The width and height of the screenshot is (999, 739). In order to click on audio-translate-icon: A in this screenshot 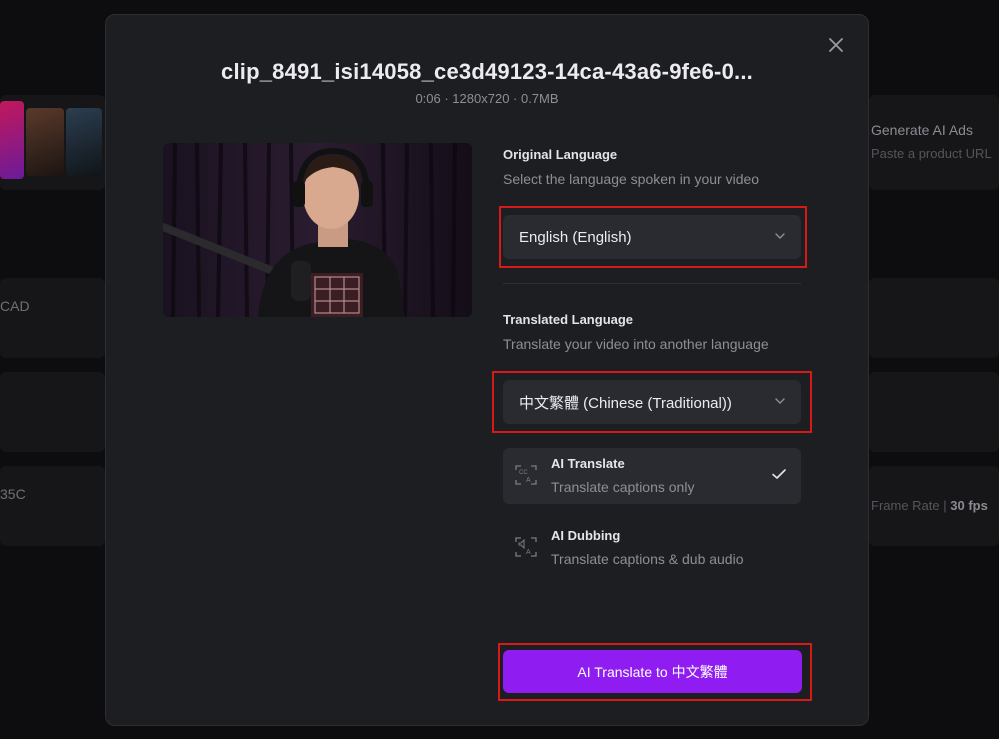, I will do `click(526, 547)`.